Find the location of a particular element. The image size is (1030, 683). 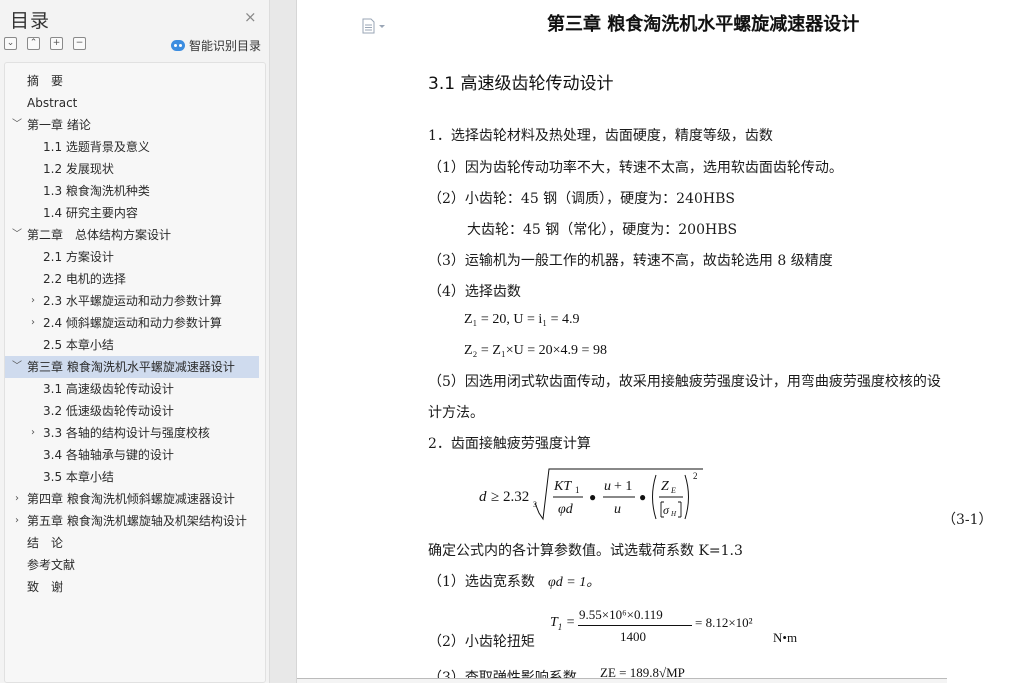

text-line: （3）运输机为一般工作的机器，转速不高，故齿轮选用 8 级精度 is located at coordinates (630, 261).